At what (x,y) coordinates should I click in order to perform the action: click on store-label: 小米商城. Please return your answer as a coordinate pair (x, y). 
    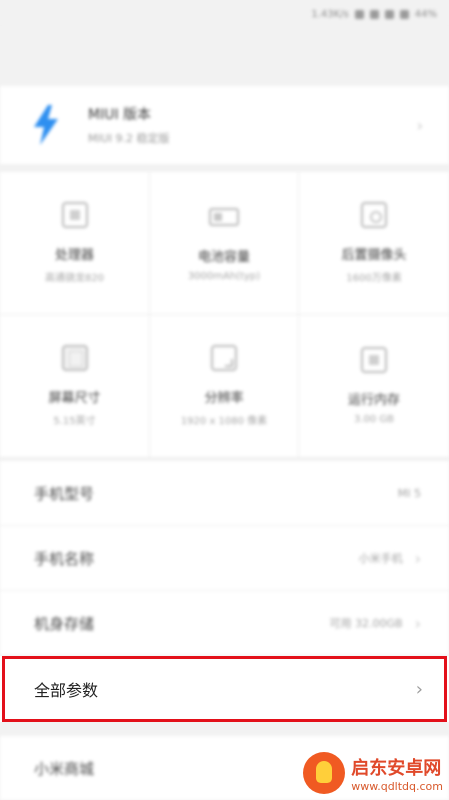
    Looking at the image, I should click on (64, 768).